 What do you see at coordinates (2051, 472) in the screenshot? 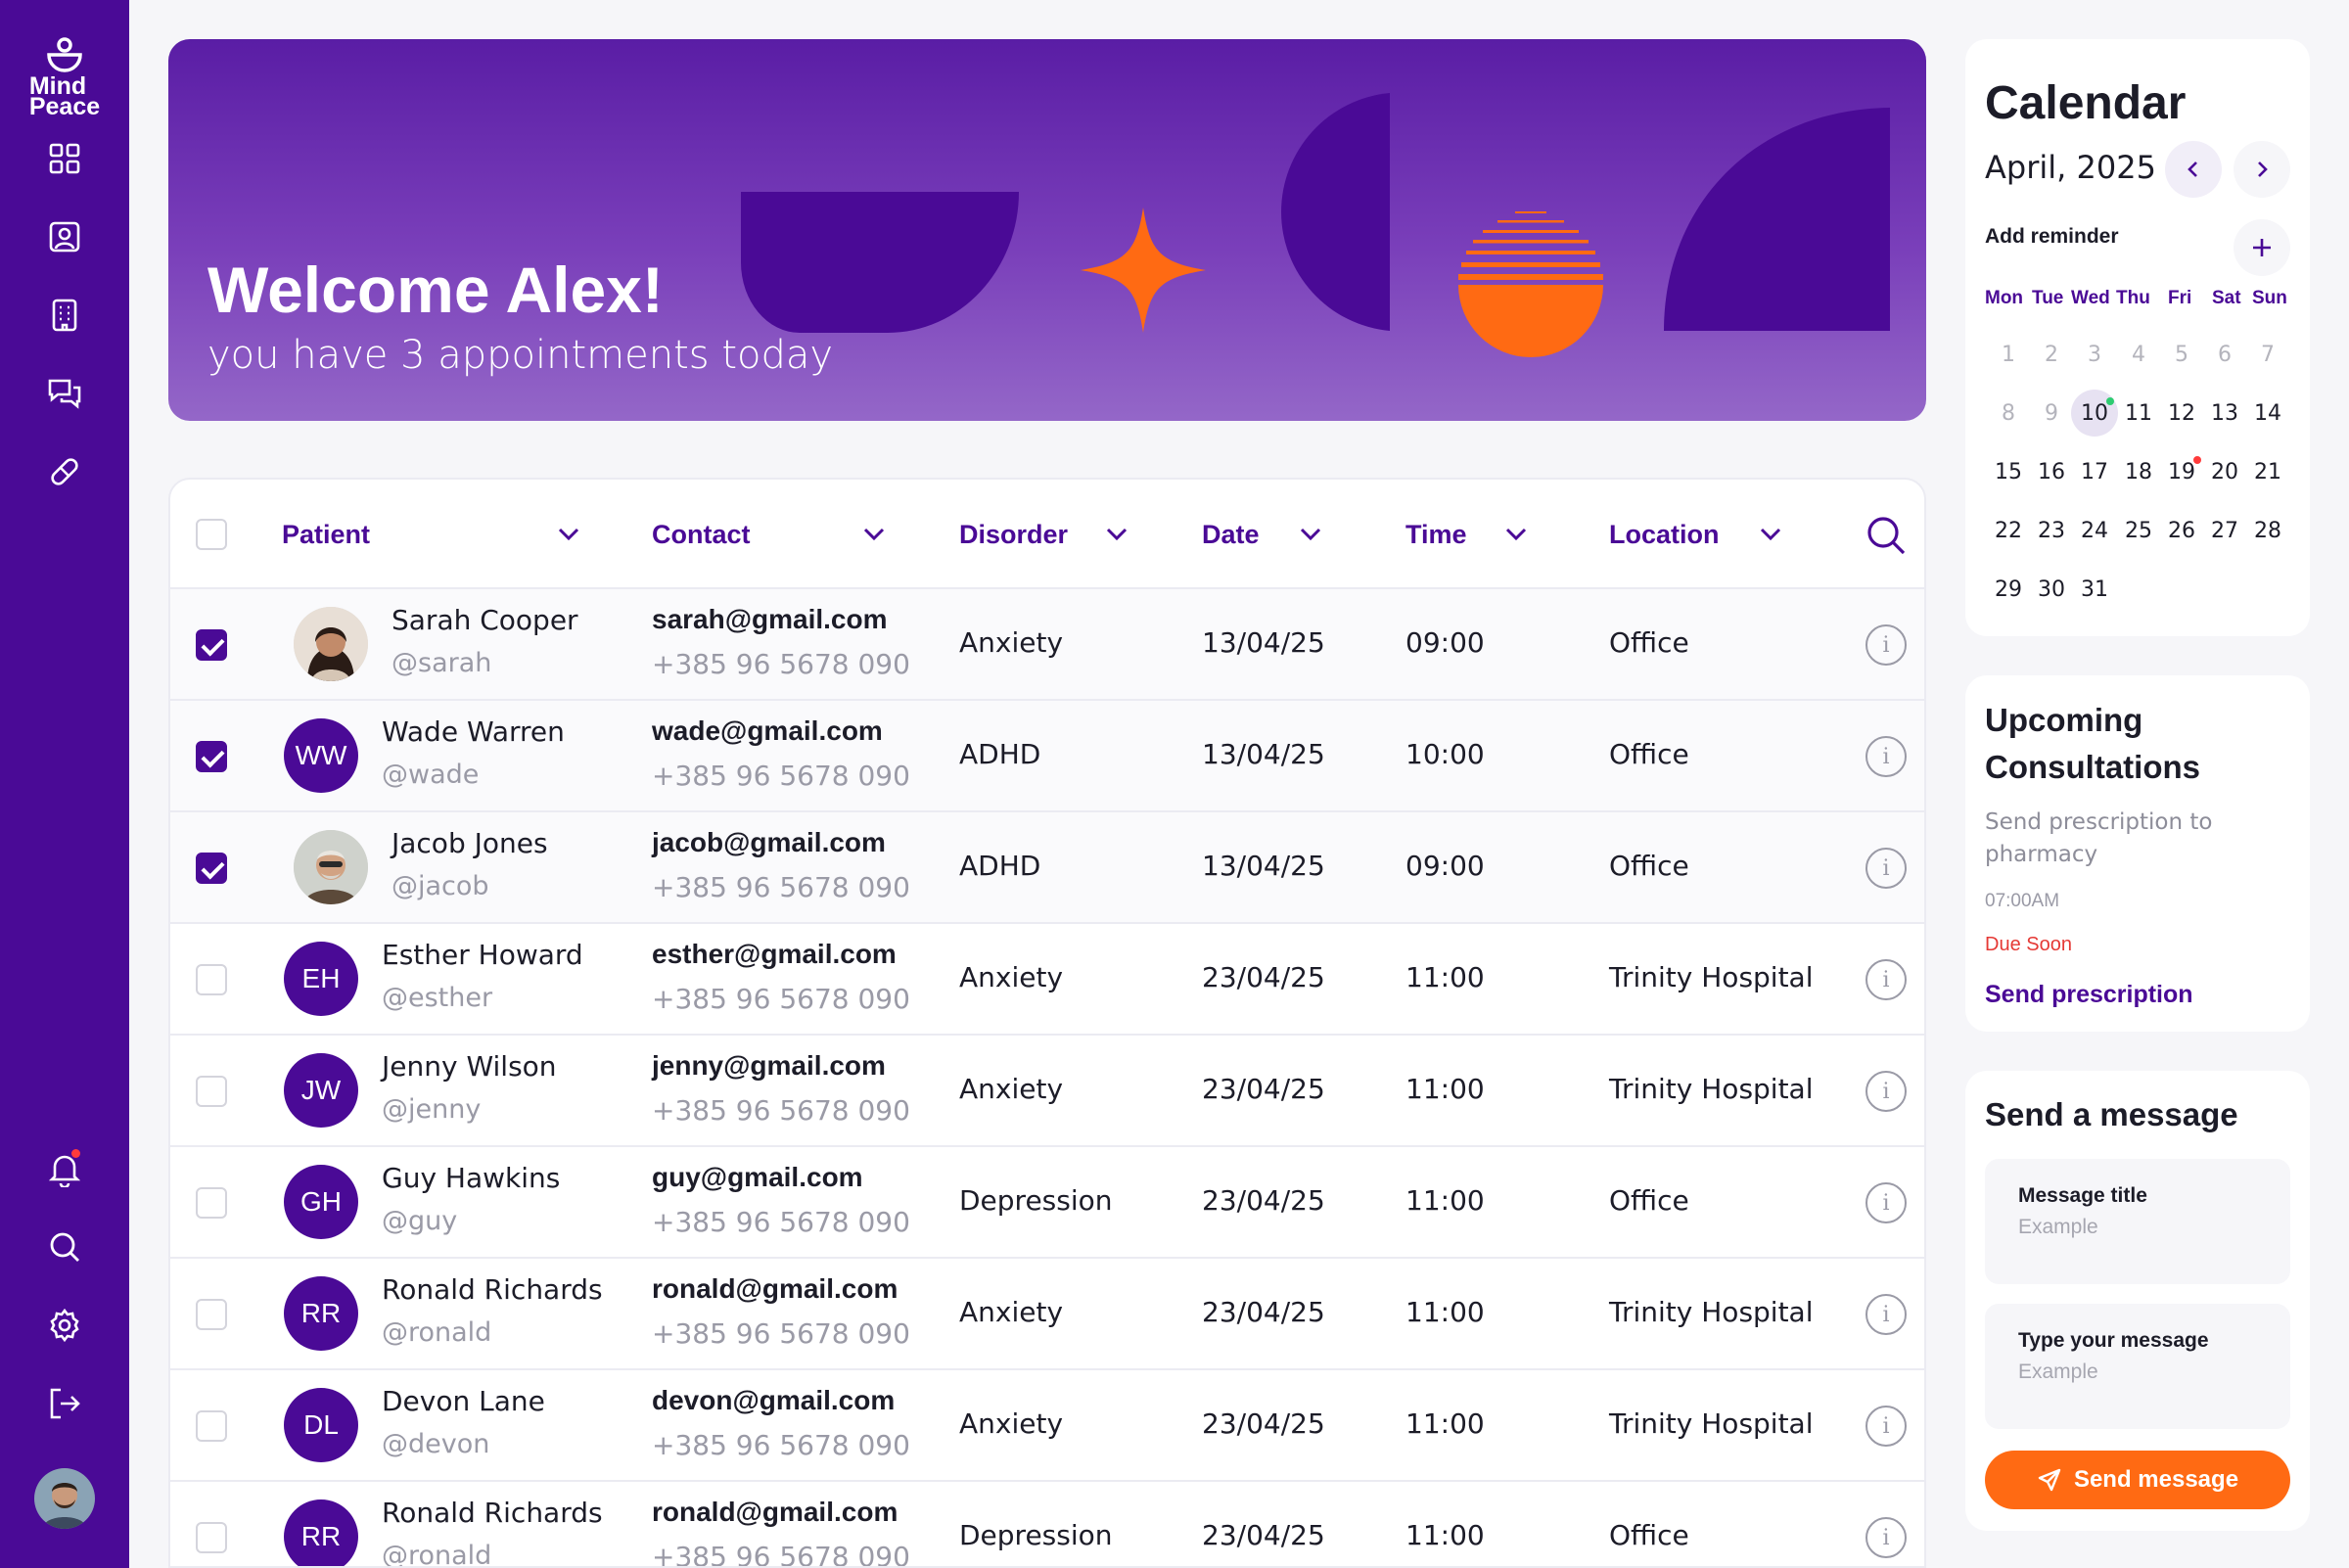
I see `calendar-day: 16` at bounding box center [2051, 472].